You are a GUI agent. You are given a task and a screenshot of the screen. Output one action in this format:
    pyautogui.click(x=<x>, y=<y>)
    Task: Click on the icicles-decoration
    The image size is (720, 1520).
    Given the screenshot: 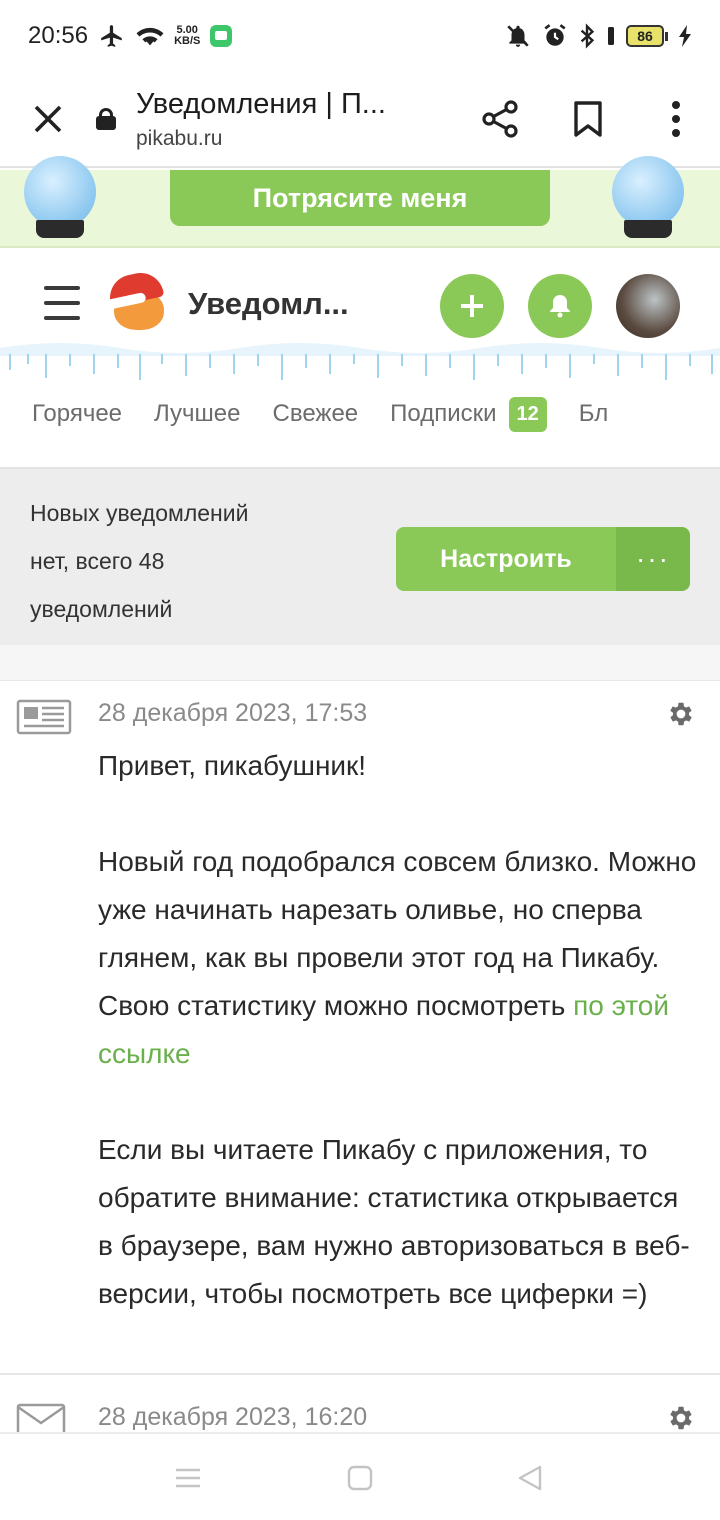 What is the action you would take?
    pyautogui.click(x=360, y=361)
    